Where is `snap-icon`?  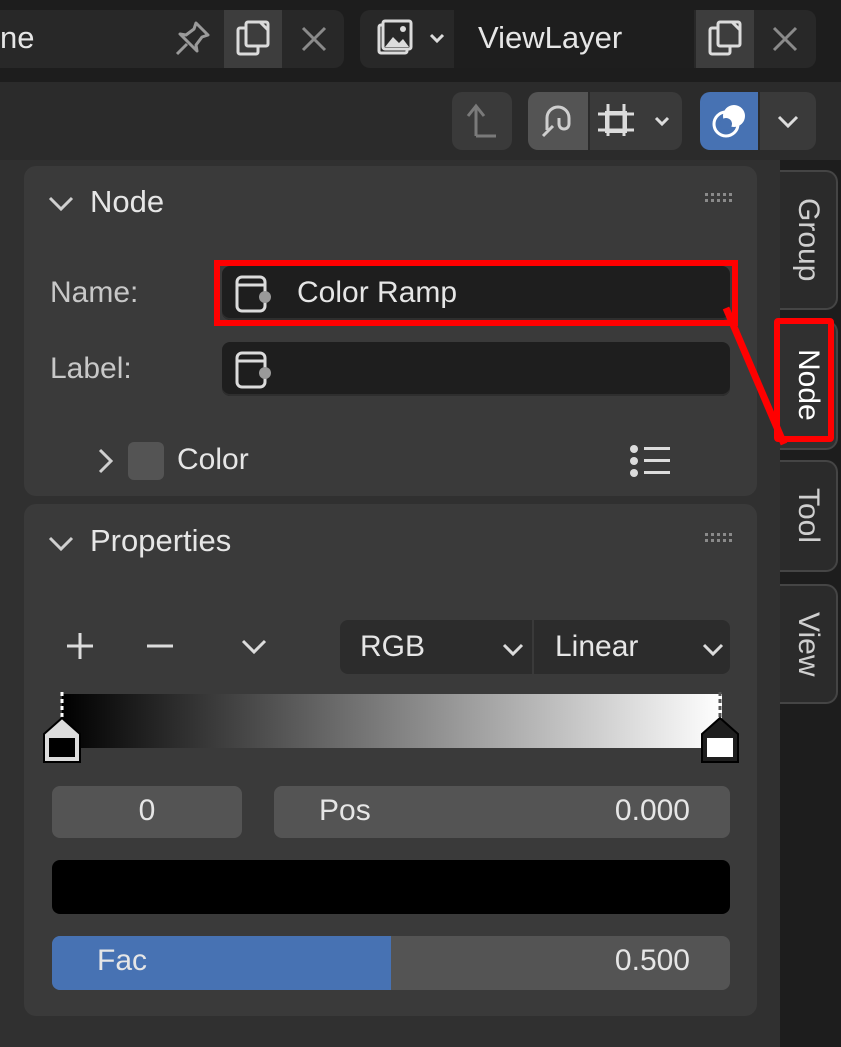
snap-icon is located at coordinates (558, 121).